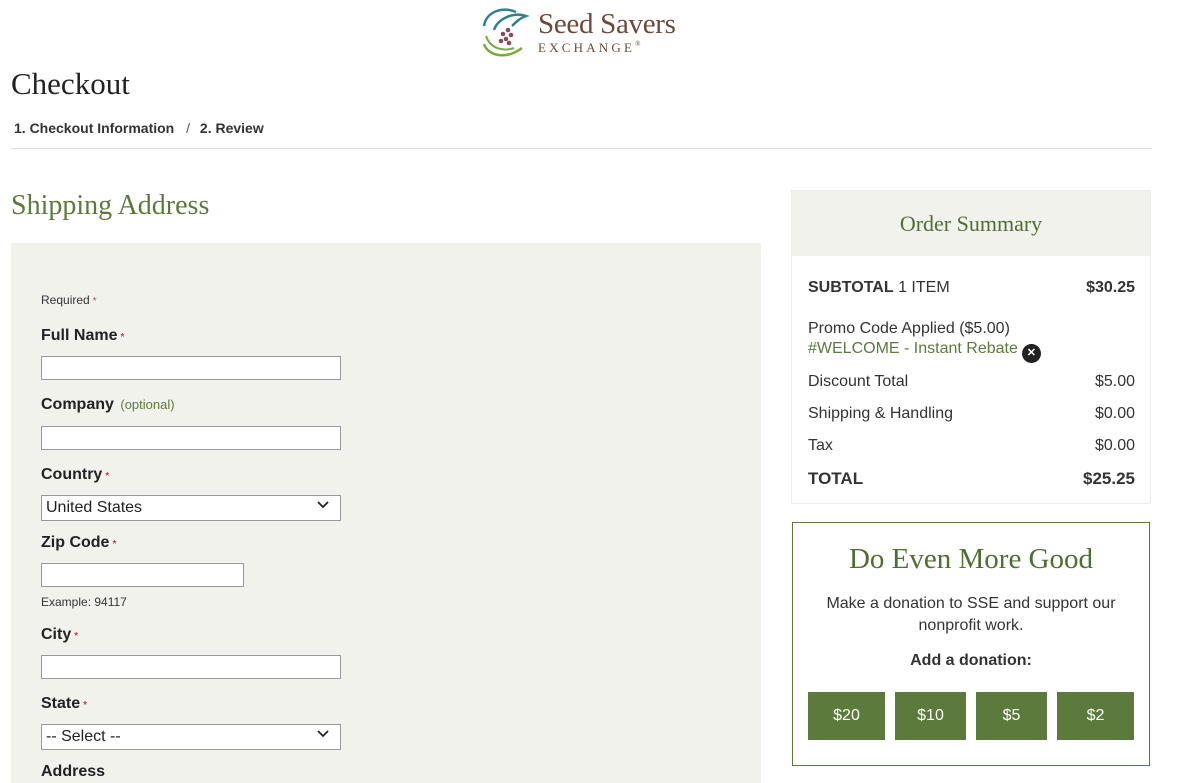 Image resolution: width=1185 pixels, height=783 pixels. I want to click on donation-title: Do Even More Good, so click(971, 559).